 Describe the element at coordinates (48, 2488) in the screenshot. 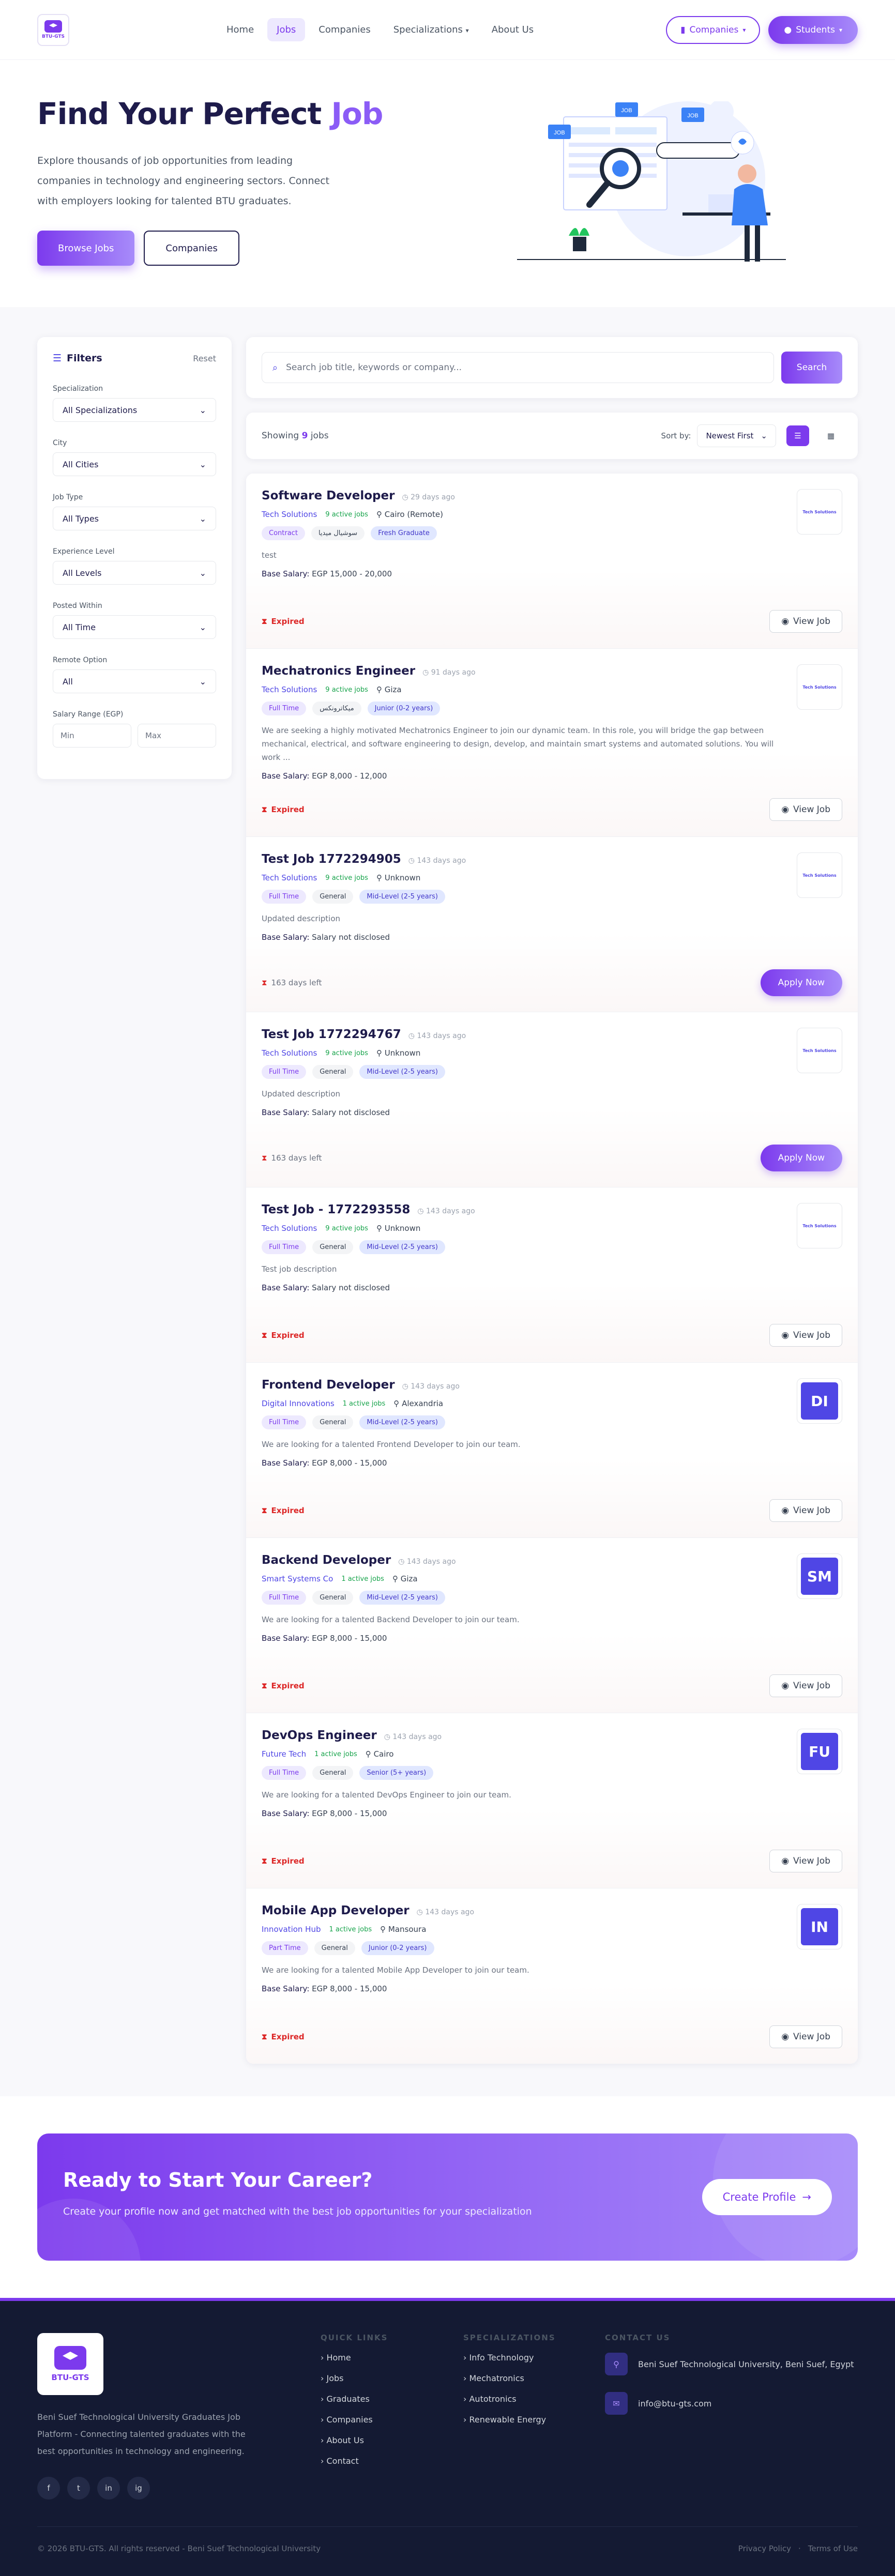

I see `facebook-icon: f` at that location.